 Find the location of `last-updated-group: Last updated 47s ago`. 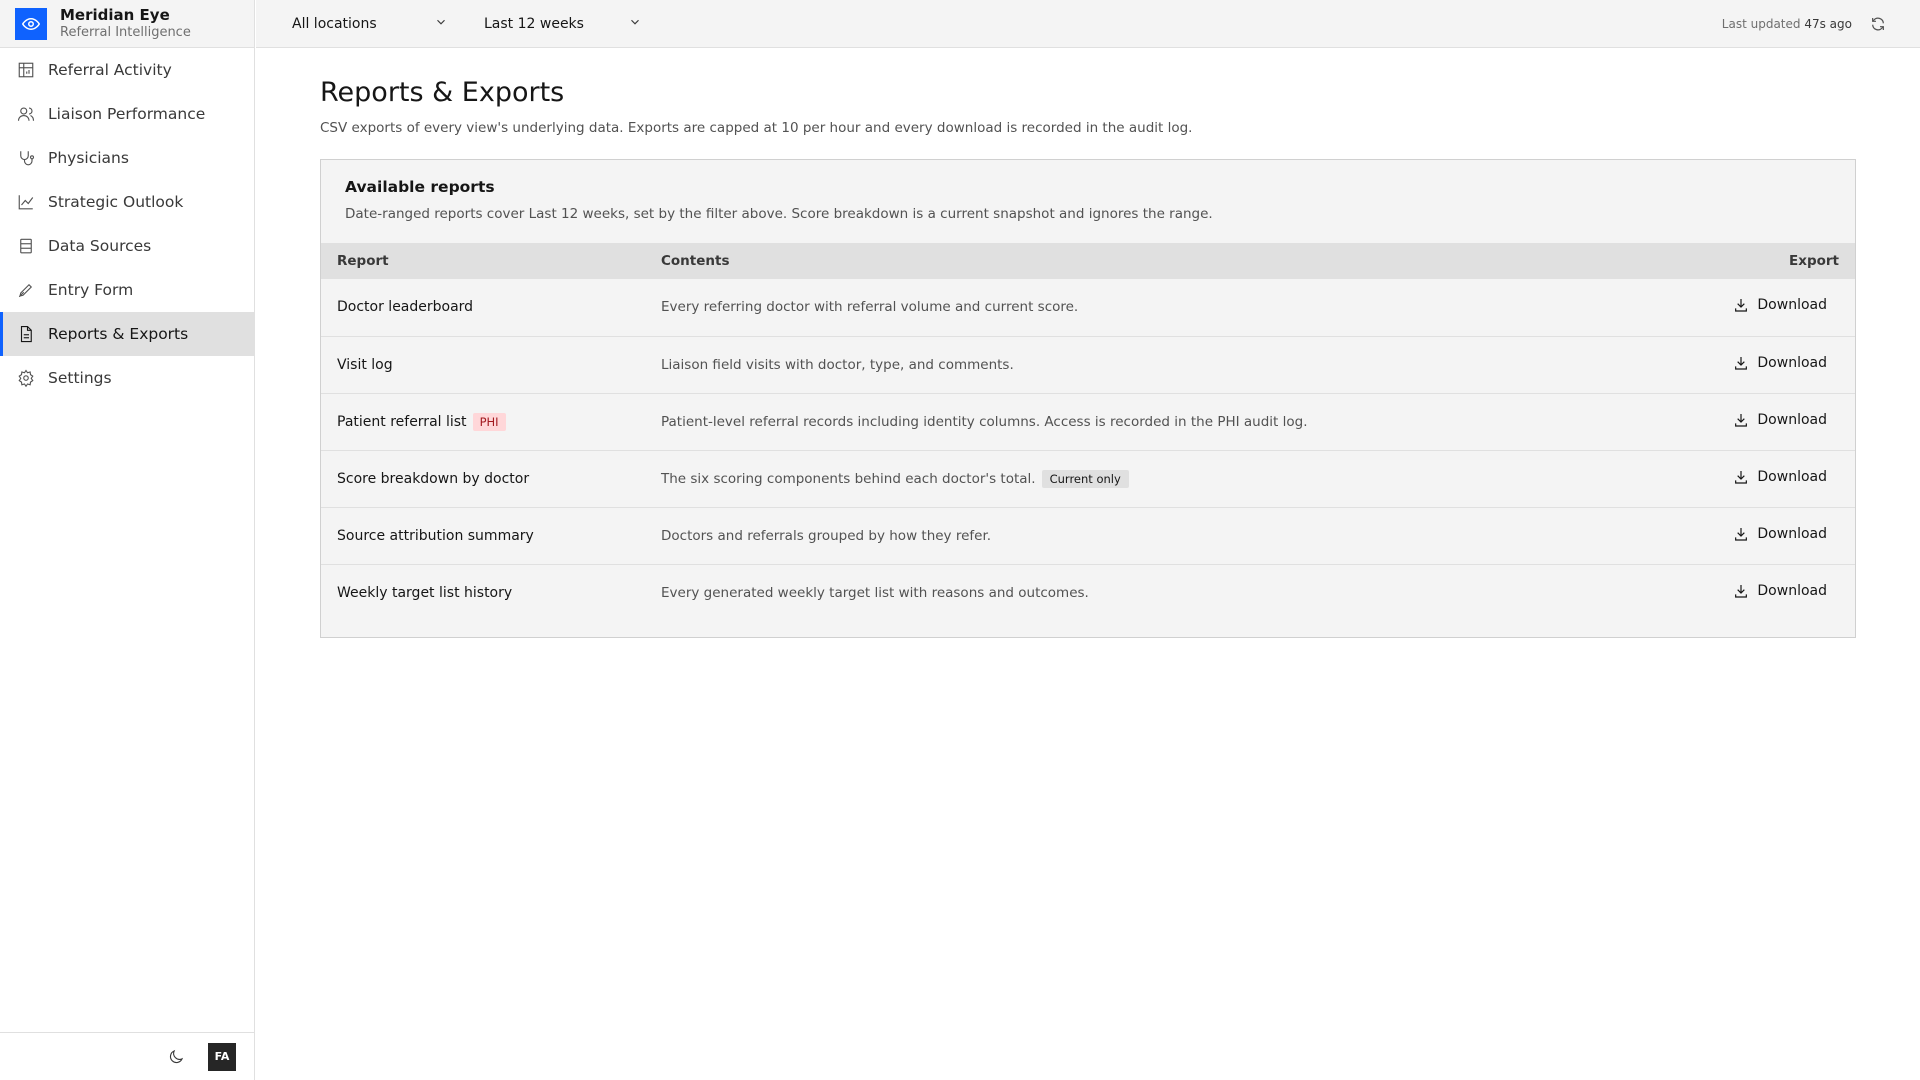

last-updated-group: Last updated 47s ago is located at coordinates (1821, 24).